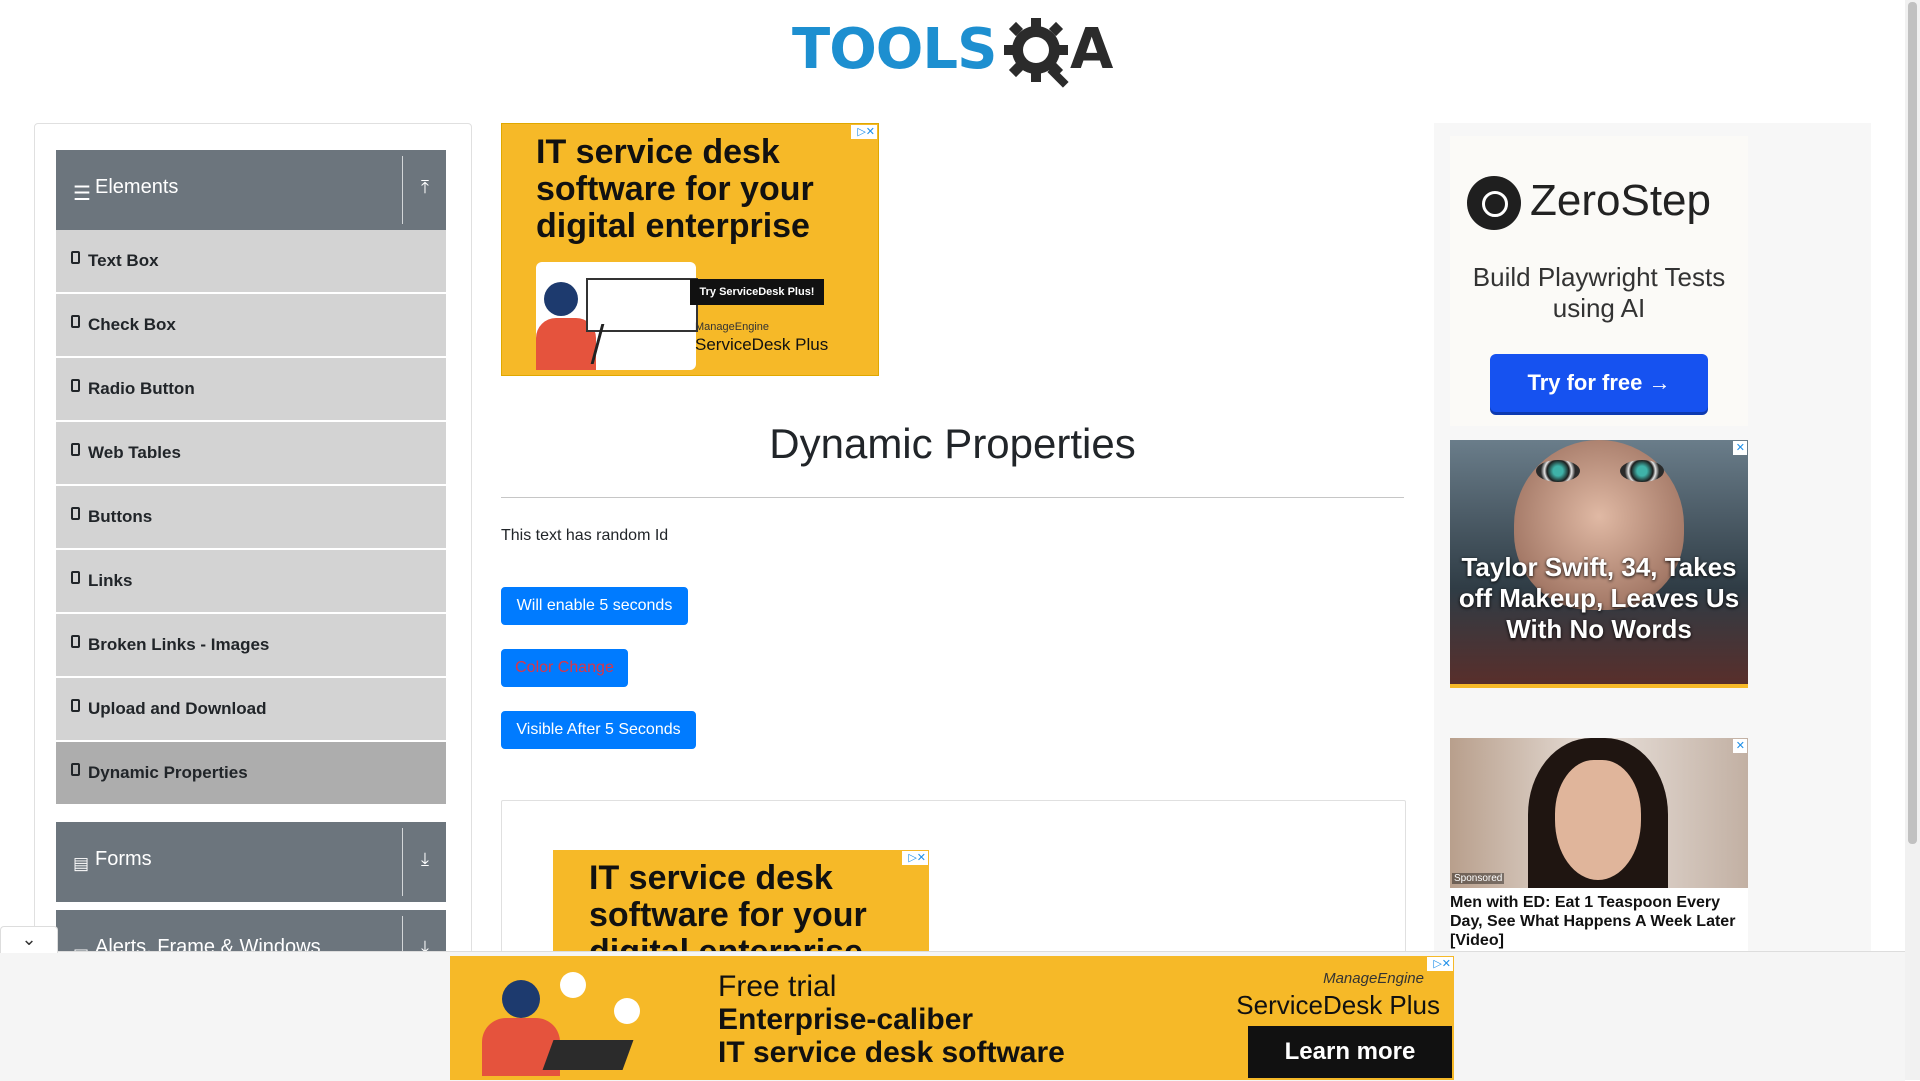 The width and height of the screenshot is (1920, 1081). I want to click on group-header-elements: ☰ Elements ⤒, so click(251, 190).